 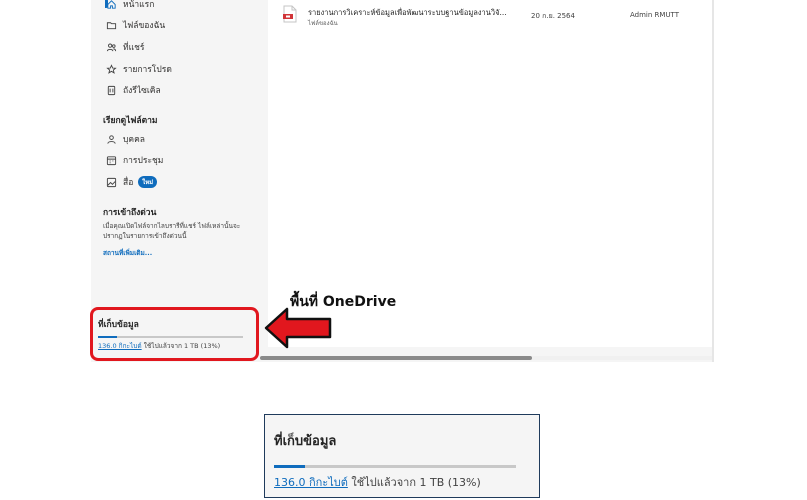 What do you see at coordinates (174, 334) in the screenshot?
I see `storage-highlight-box` at bounding box center [174, 334].